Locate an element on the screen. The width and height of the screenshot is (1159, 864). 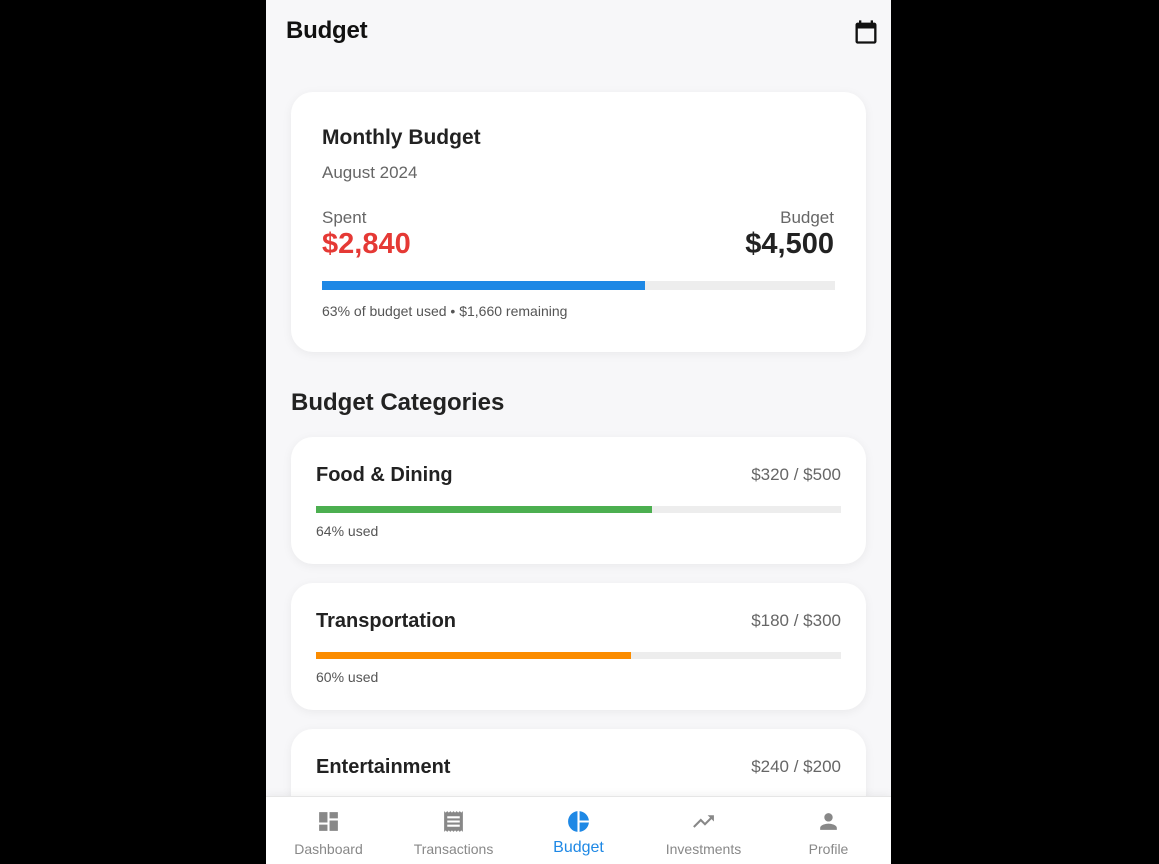
category-name: Transportation is located at coordinates (386, 621).